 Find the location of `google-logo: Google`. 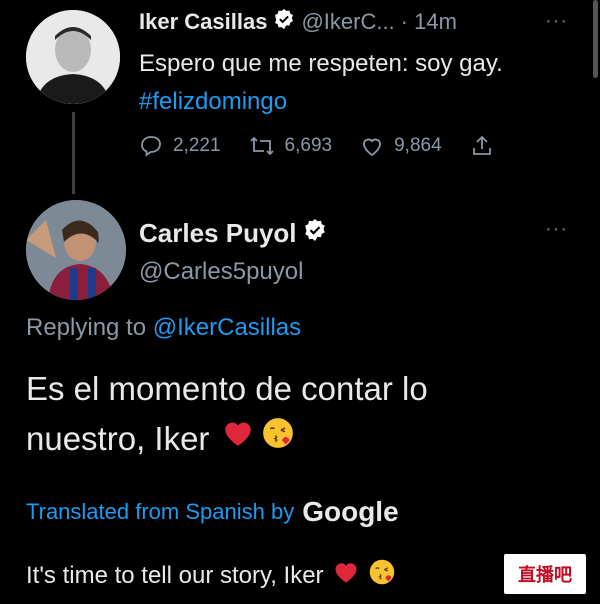

google-logo: Google is located at coordinates (350, 511).